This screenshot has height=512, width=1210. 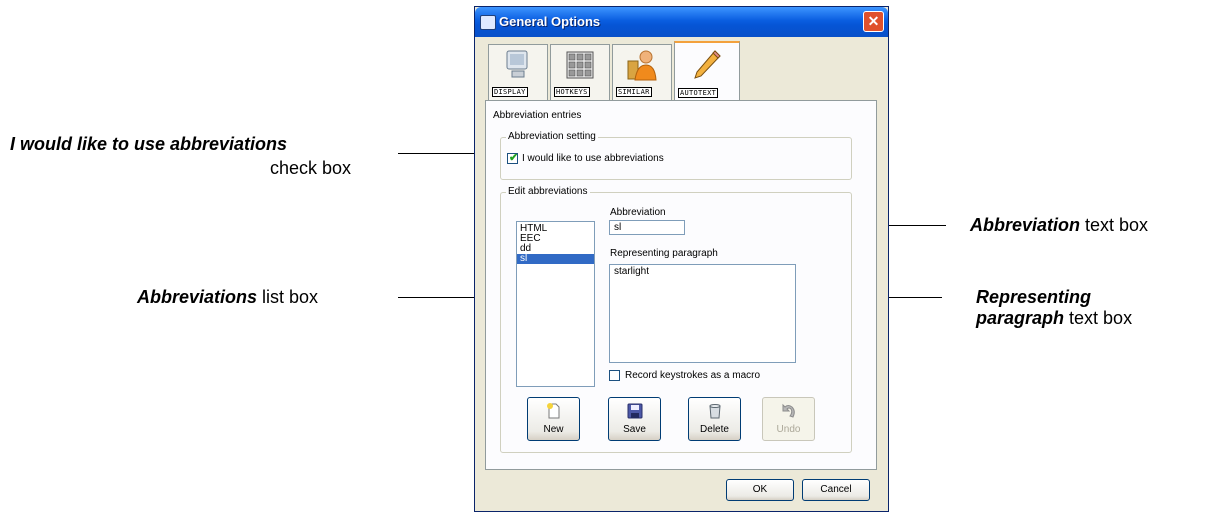 I want to click on entries-heading: Abbreviation entries, so click(x=537, y=115).